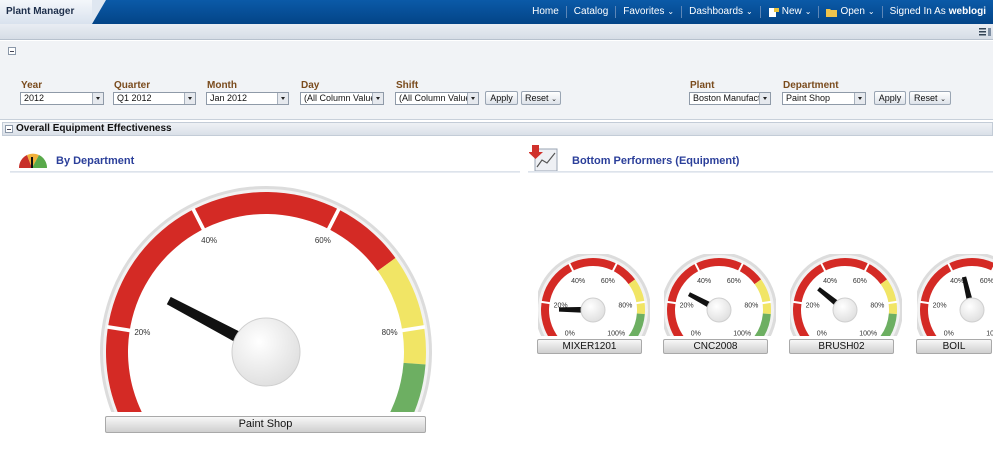 The image size is (993, 451). Describe the element at coordinates (154, 98) in the screenshot. I see `quarter-select: Q1 2012` at that location.